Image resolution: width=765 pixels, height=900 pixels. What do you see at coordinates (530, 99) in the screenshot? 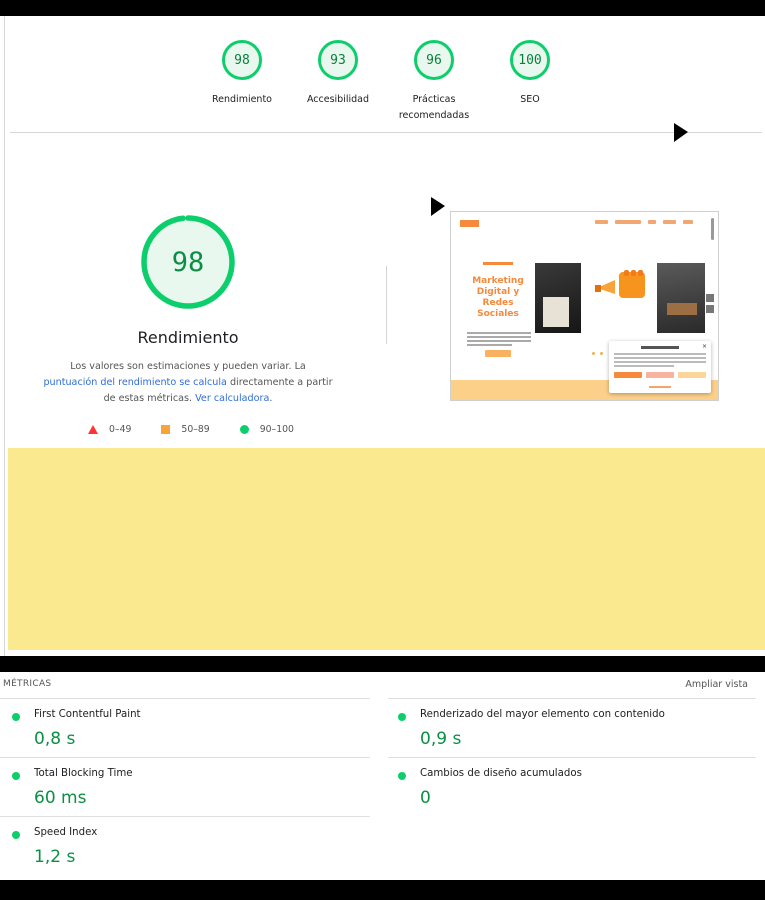
I see `gauge-seo-label: SEO` at bounding box center [530, 99].